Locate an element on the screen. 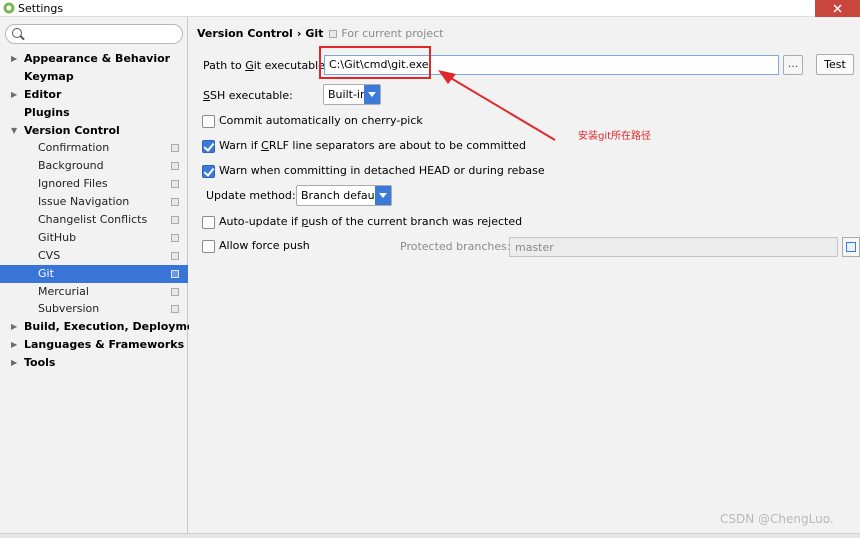  sidebar-item-label: Issue Navigation is located at coordinates (84, 202).